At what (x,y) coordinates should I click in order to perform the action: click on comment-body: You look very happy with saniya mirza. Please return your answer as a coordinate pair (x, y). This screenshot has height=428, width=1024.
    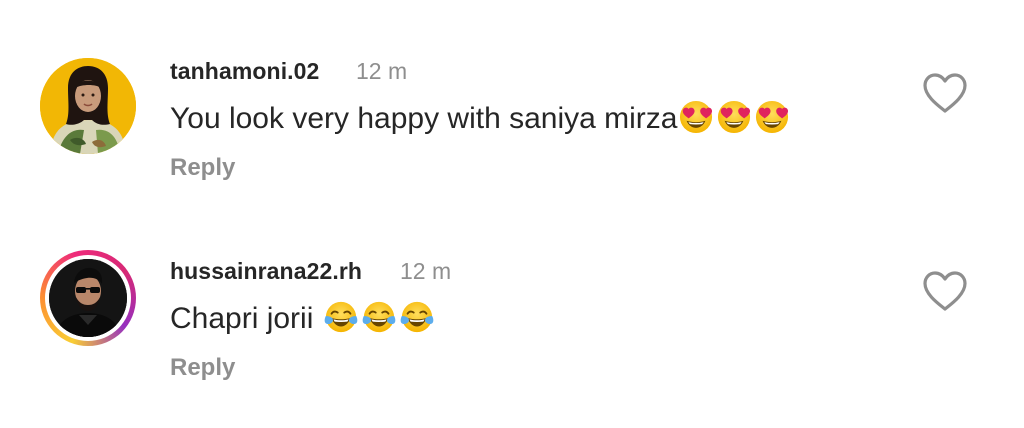
    Looking at the image, I should click on (481, 121).